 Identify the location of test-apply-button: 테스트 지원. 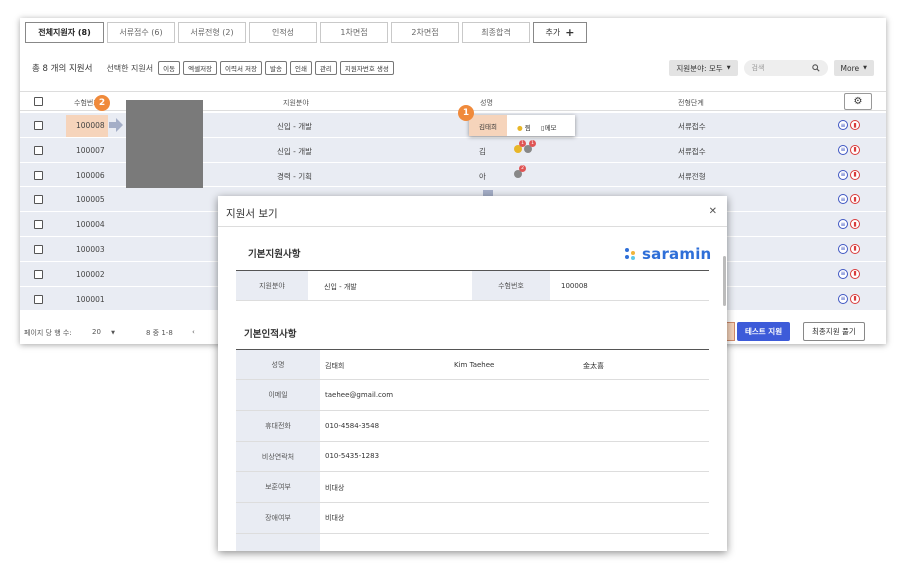
(764, 331).